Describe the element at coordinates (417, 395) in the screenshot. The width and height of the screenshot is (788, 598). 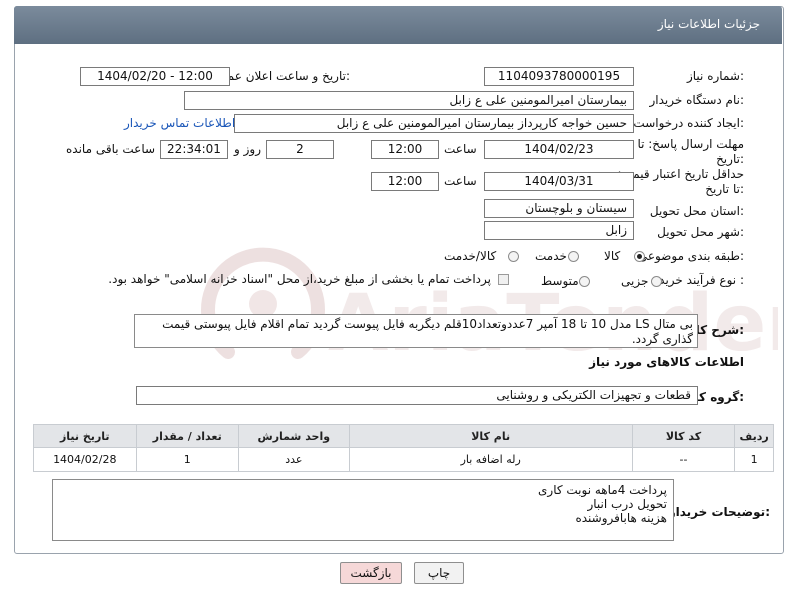
I see `goods-group-field: قطعات و تجهیزات الکتریکی و روشنایی` at that location.